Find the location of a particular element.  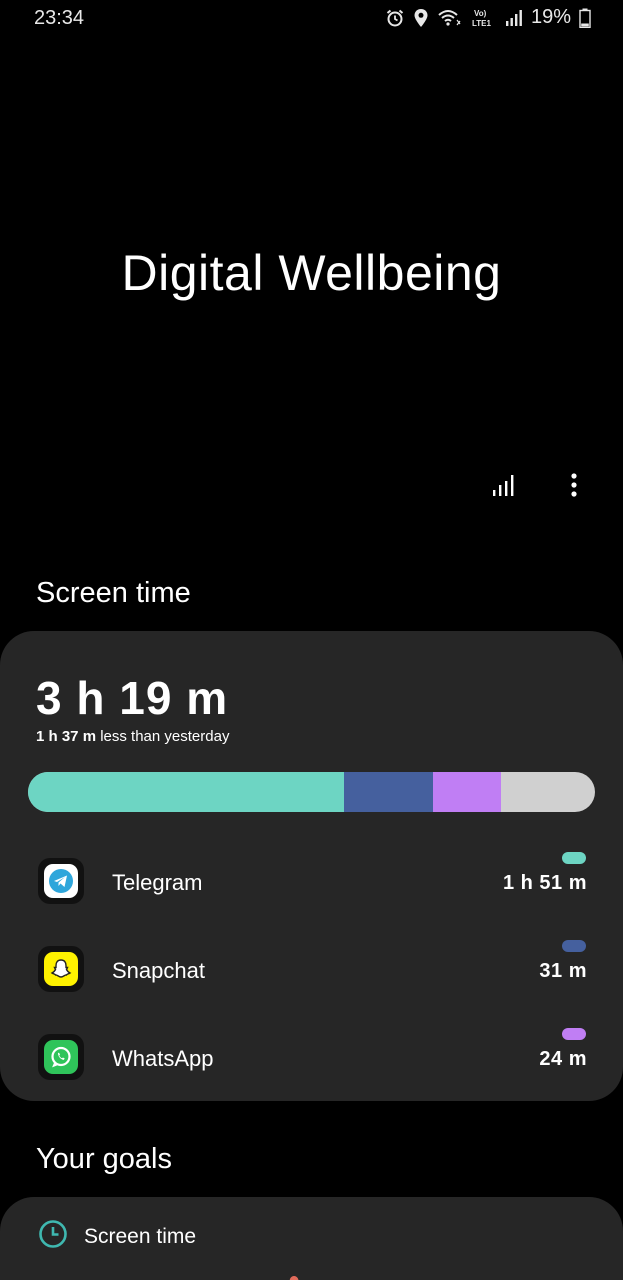

app-time: 31 m is located at coordinates (563, 971).